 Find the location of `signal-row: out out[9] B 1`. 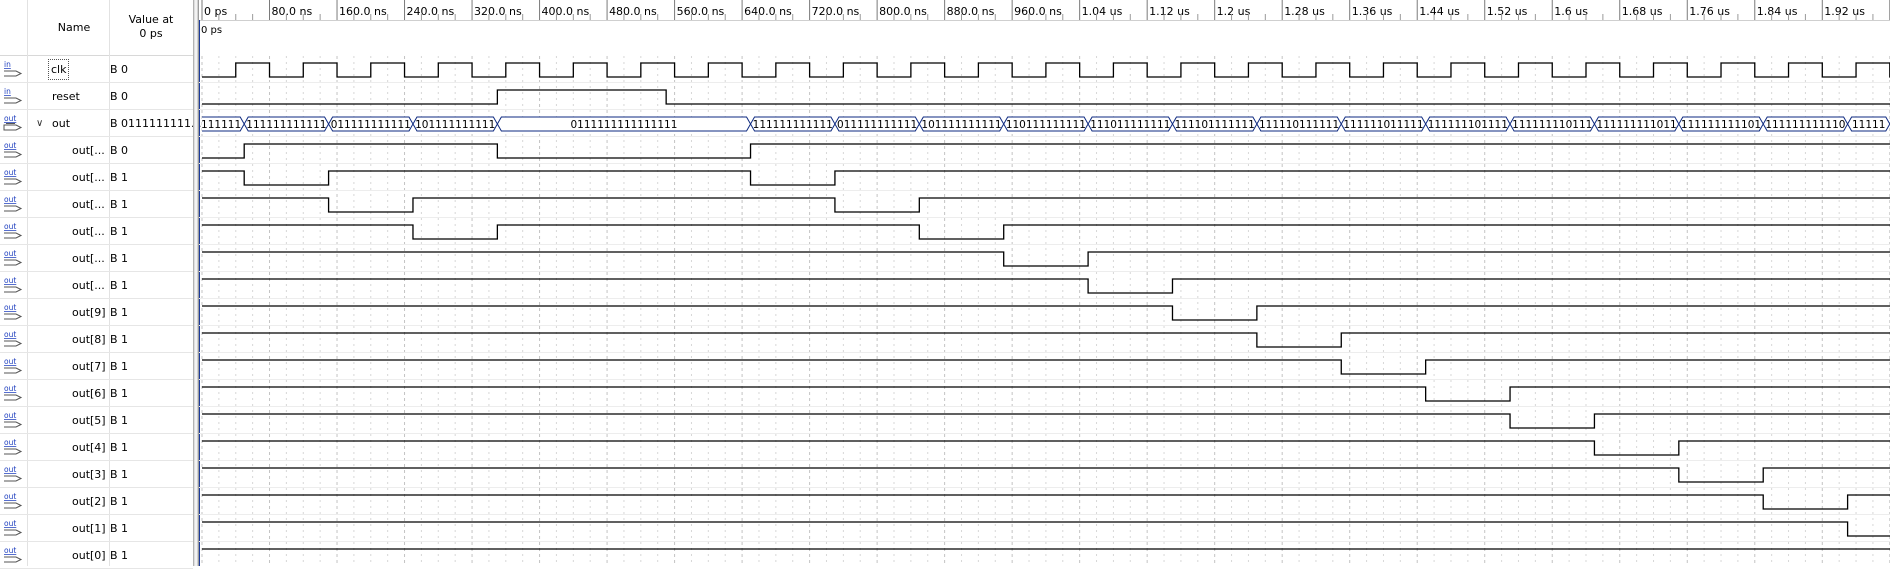

signal-row: out out[9] B 1 is located at coordinates (96, 312).